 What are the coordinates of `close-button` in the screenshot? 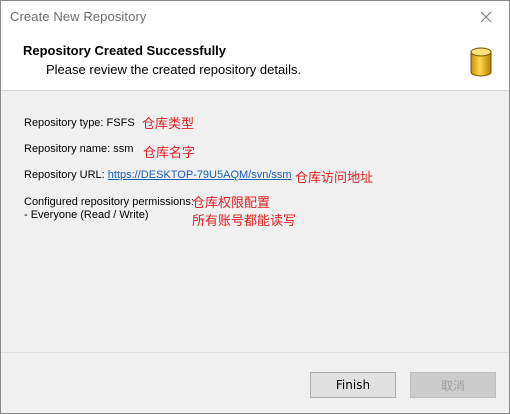 It's located at (486, 16).